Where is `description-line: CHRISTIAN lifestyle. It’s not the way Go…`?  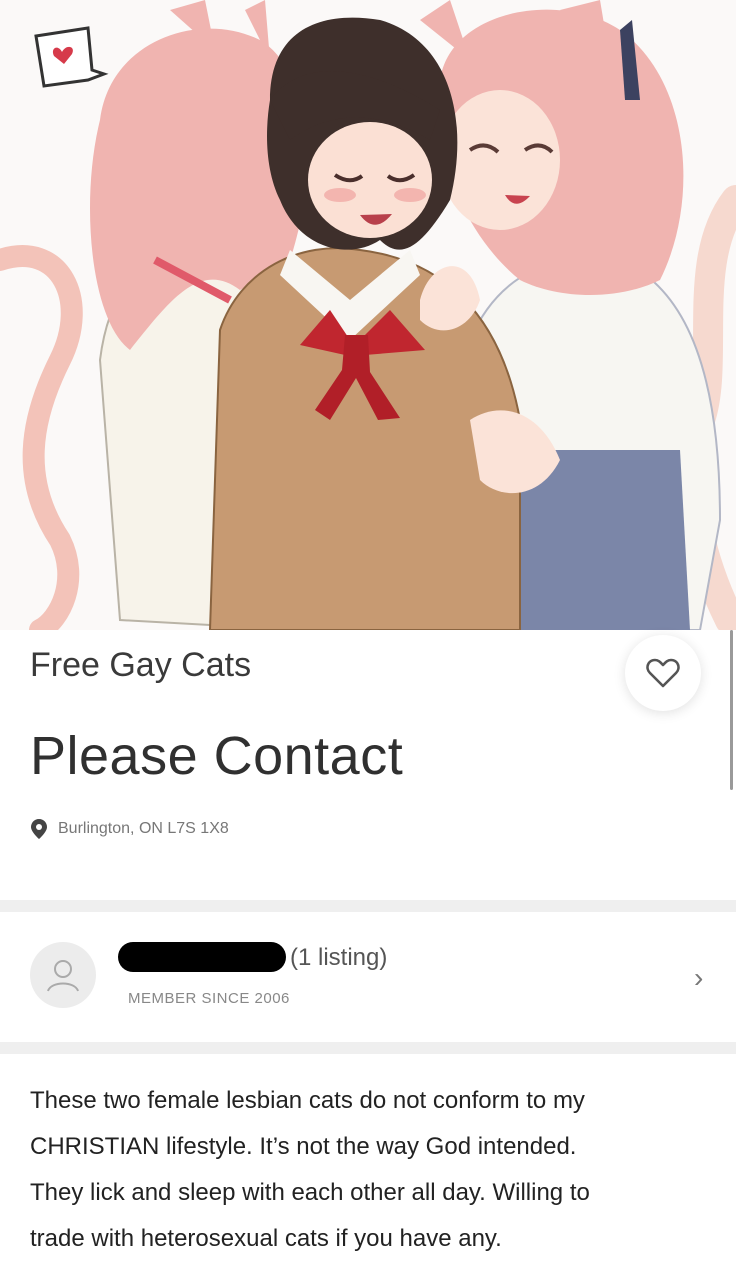
description-line: CHRISTIAN lifestyle. It’s not the way Go… is located at coordinates (303, 1146).